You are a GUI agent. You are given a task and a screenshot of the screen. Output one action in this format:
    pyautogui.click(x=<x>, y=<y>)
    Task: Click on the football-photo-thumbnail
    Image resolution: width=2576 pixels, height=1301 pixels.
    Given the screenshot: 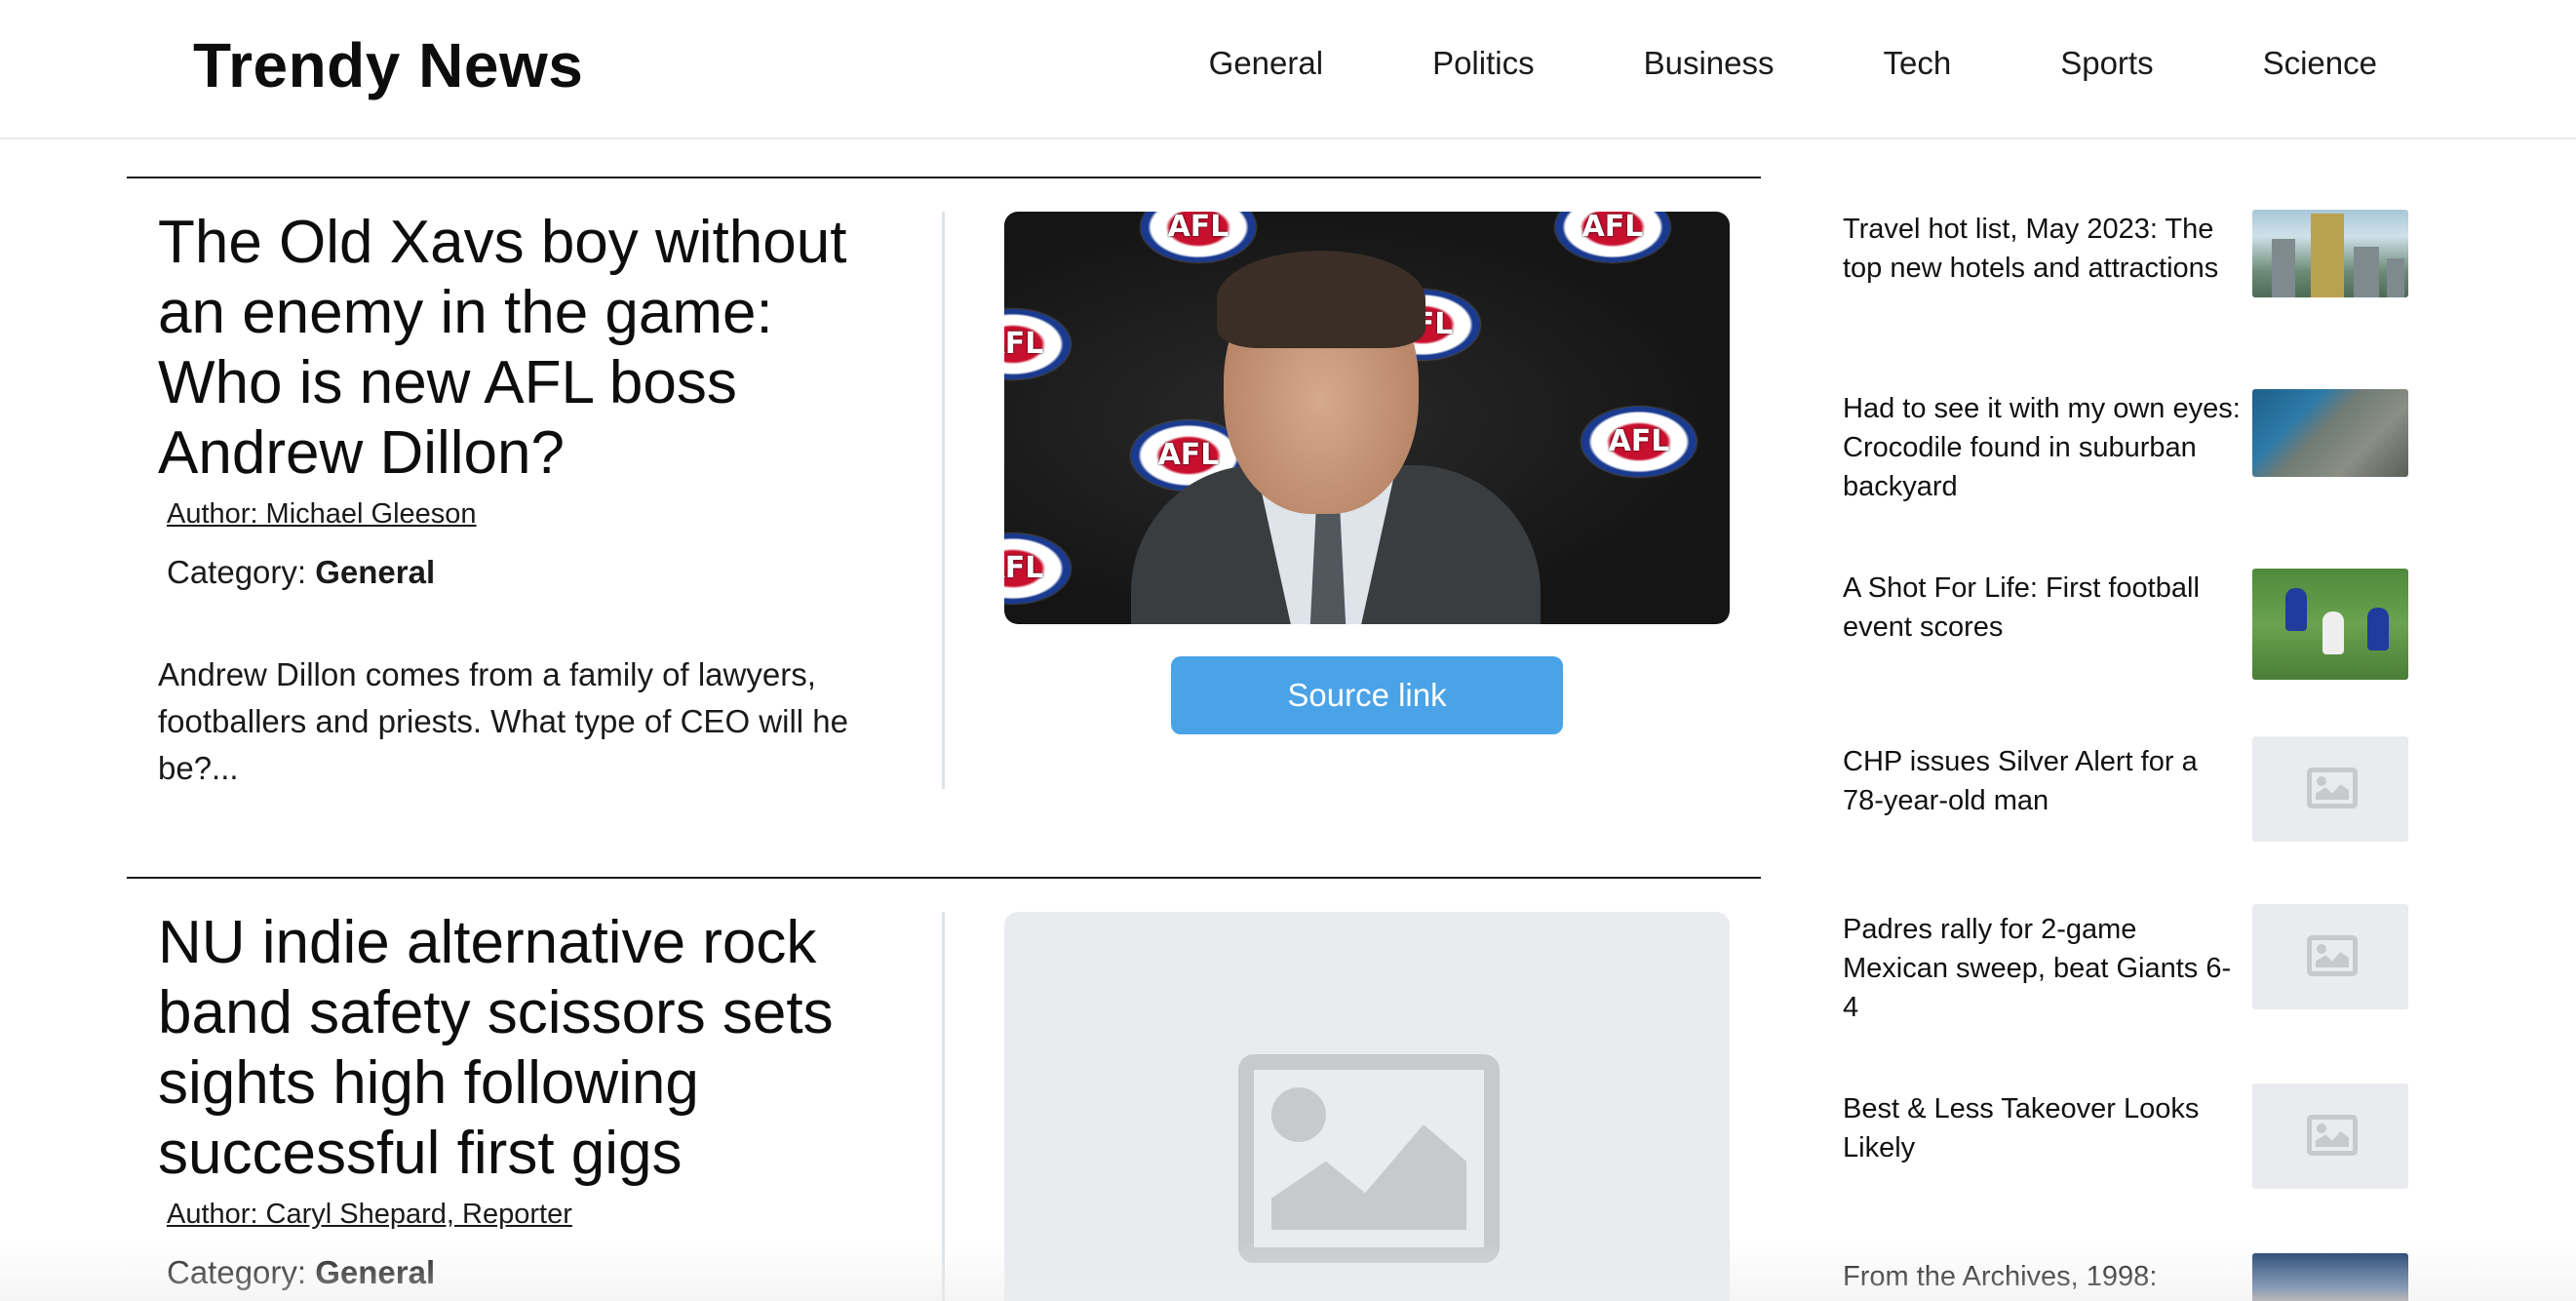 What is the action you would take?
    pyautogui.click(x=2330, y=625)
    